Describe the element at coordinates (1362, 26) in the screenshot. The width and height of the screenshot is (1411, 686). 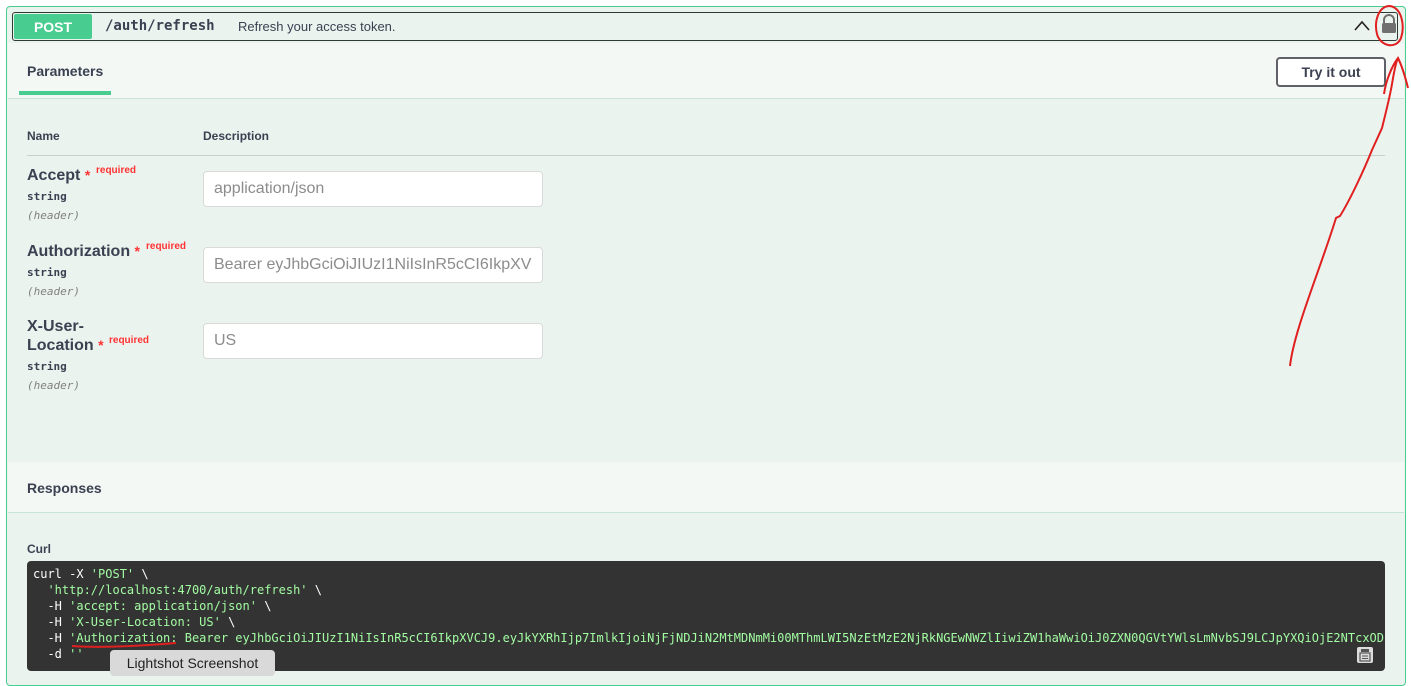
I see `chevron-up-icon` at that location.